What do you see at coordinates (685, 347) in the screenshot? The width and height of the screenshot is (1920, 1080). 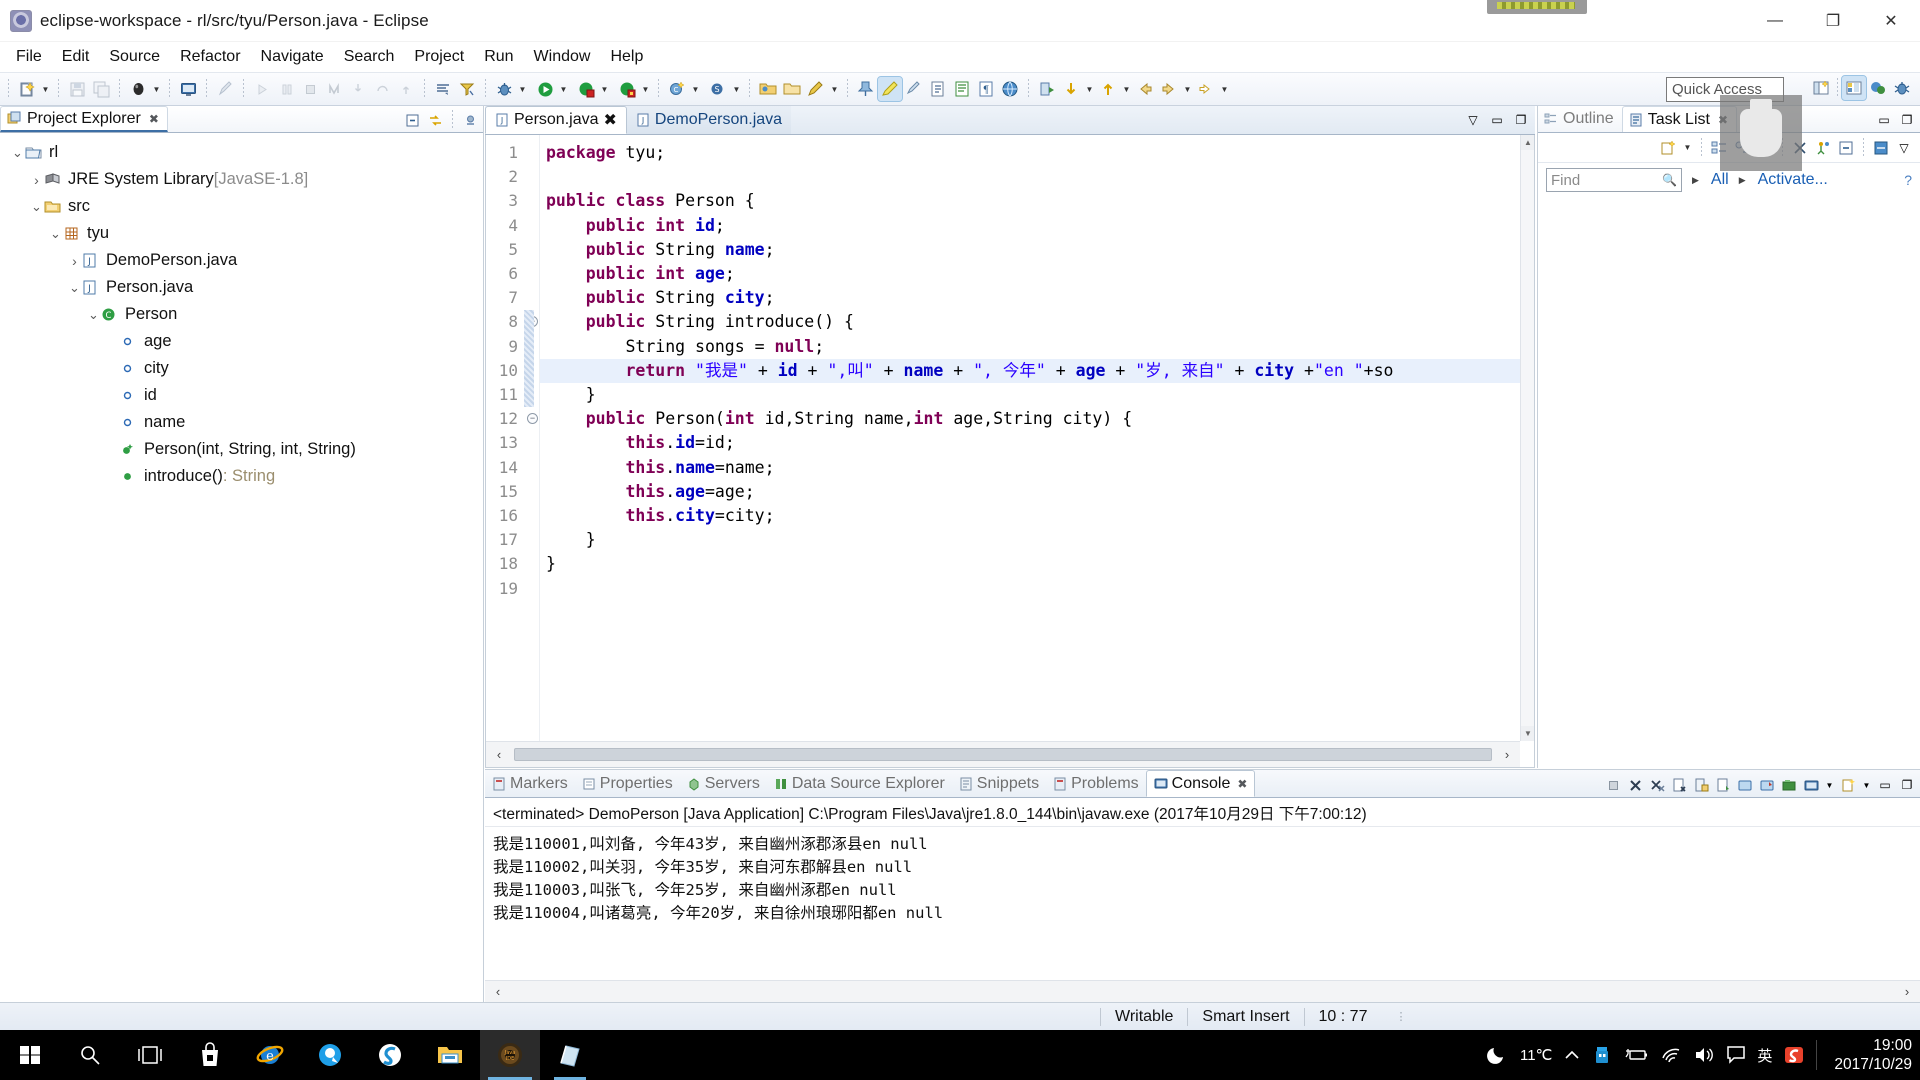 I see `code-line: String songs = null;` at bounding box center [685, 347].